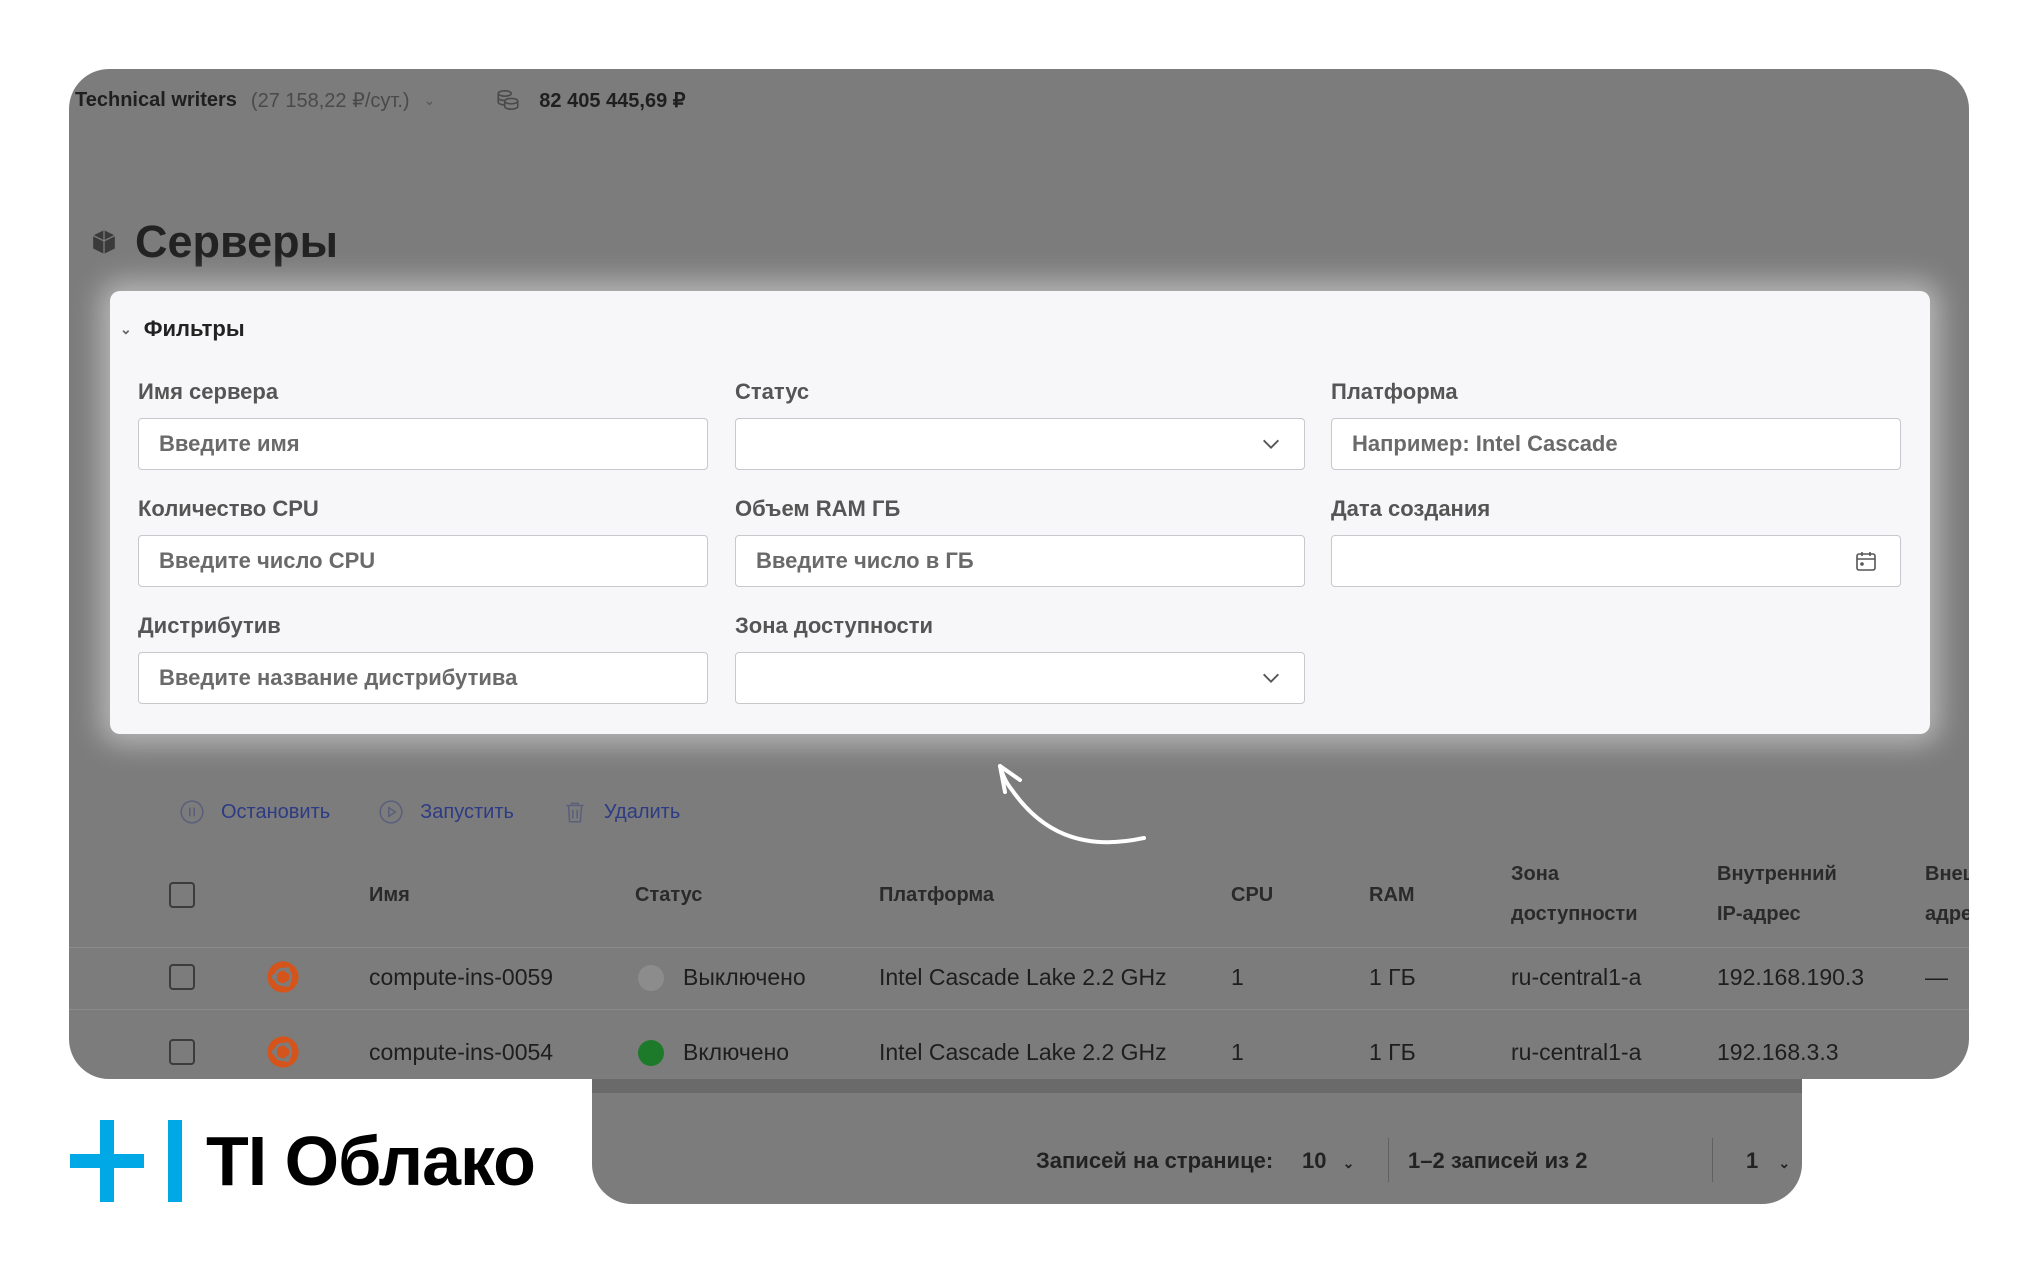  I want to click on col-name: Имя, so click(389, 895).